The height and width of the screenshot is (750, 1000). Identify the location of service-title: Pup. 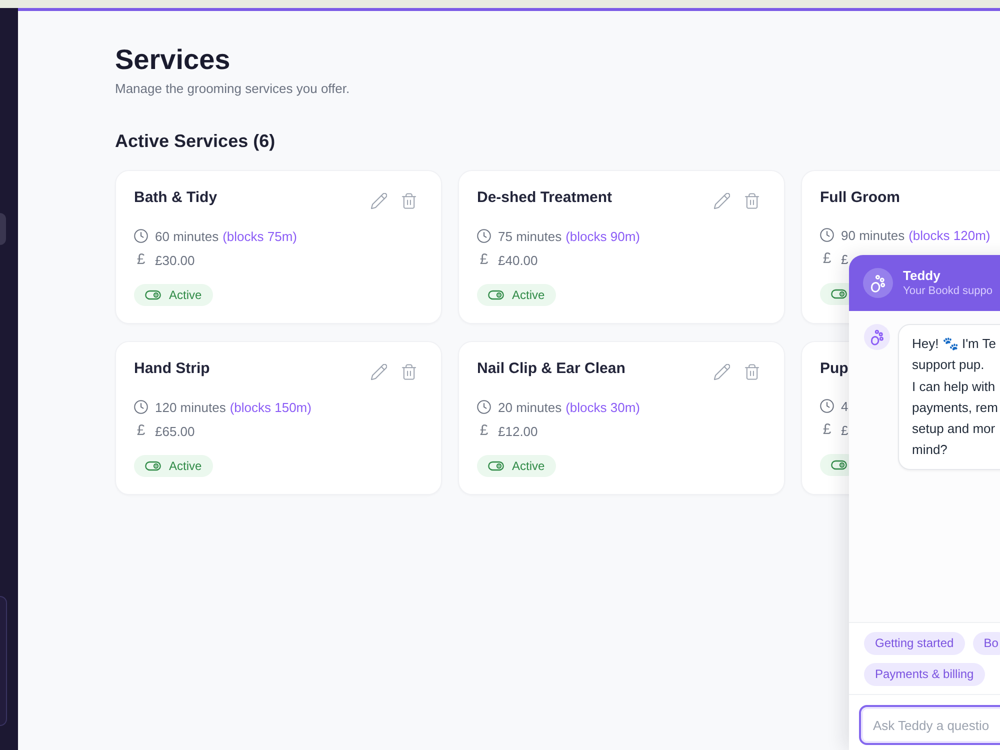
(834, 369).